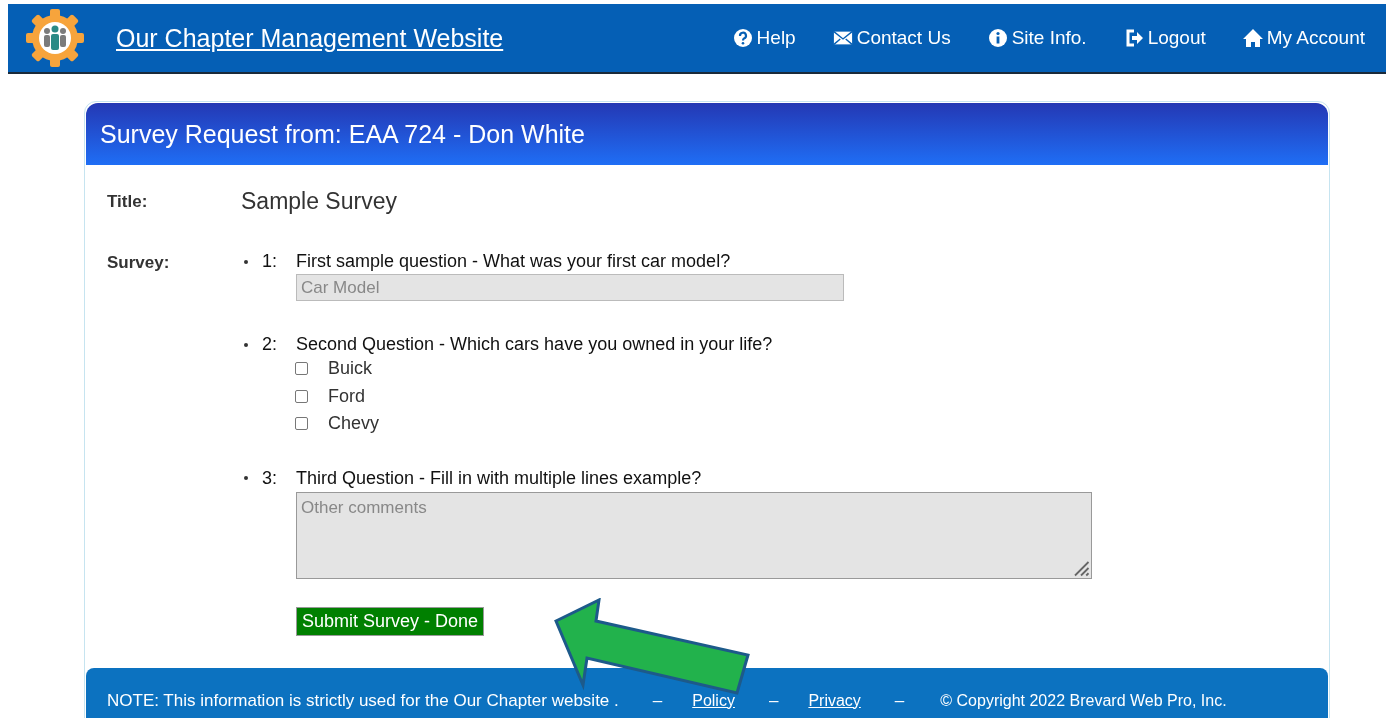 The image size is (1386, 718). Describe the element at coordinates (1252, 38) in the screenshot. I see `home-icon` at that location.